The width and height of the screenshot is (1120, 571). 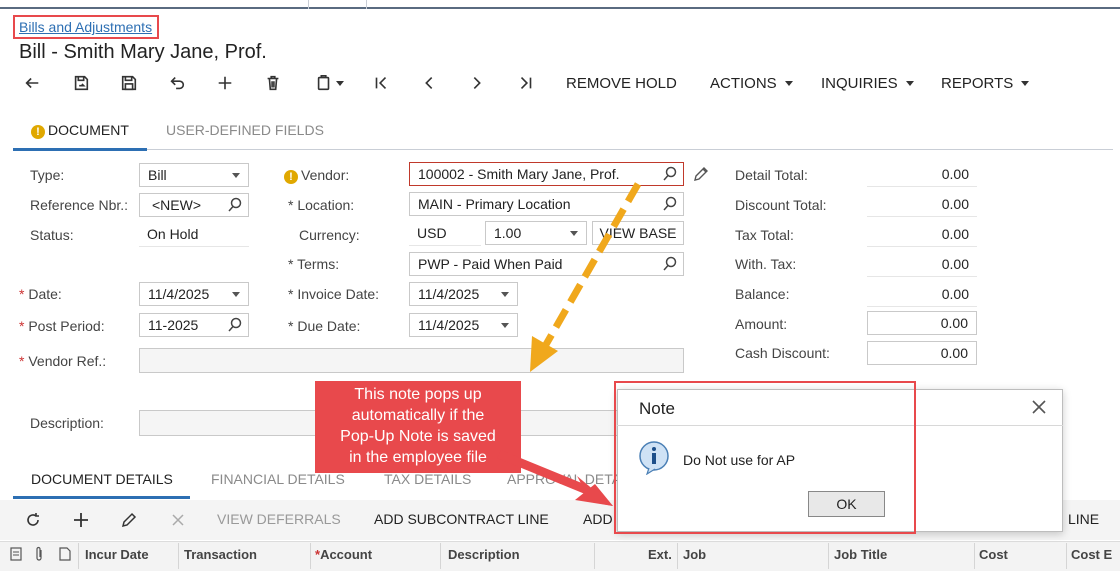 What do you see at coordinates (194, 175) in the screenshot?
I see `type-select: Bill` at bounding box center [194, 175].